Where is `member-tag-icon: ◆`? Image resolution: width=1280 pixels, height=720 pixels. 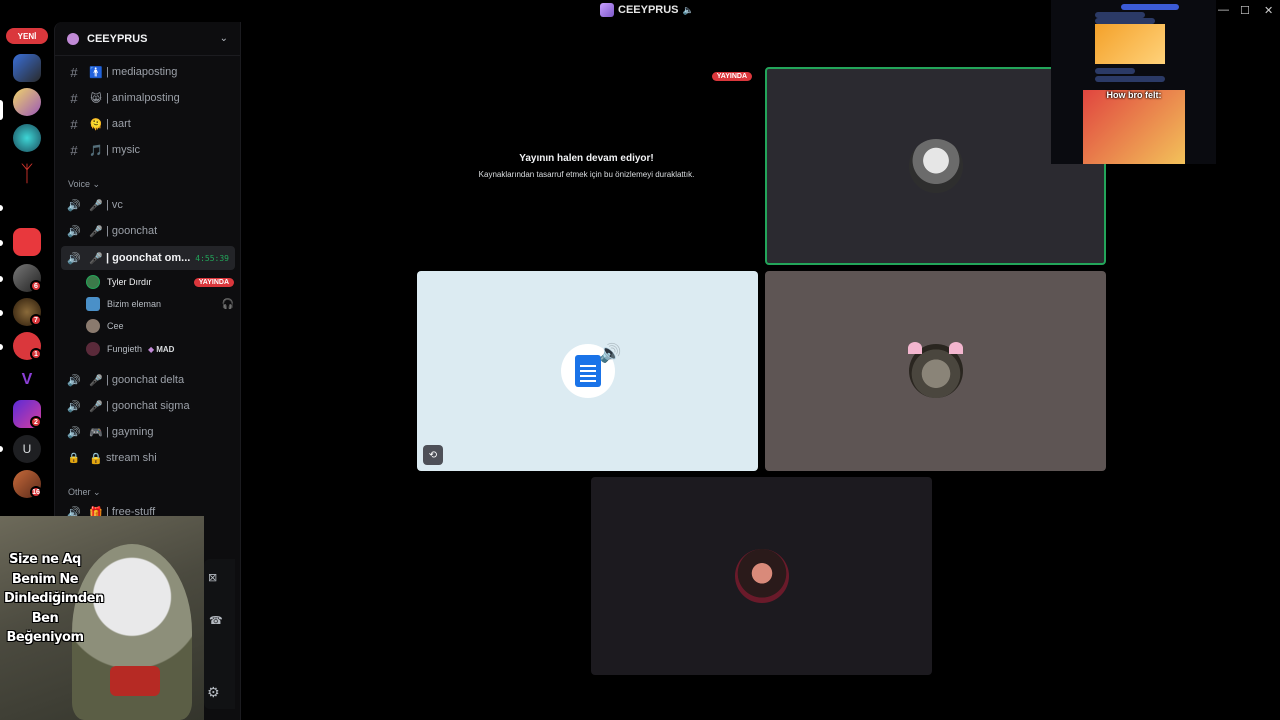
member-tag-icon: ◆ is located at coordinates (151, 349).